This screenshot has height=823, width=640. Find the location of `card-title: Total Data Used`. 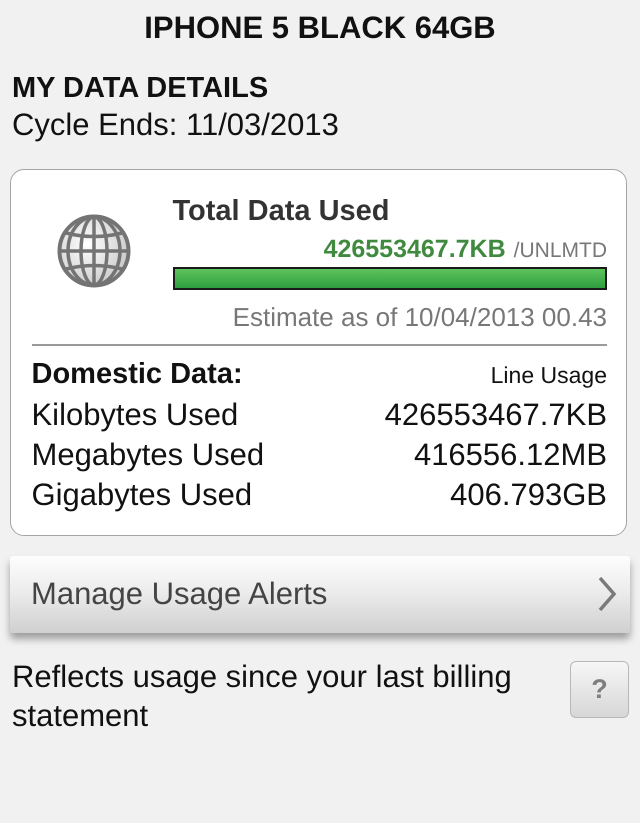

card-title: Total Data Used is located at coordinates (281, 211).